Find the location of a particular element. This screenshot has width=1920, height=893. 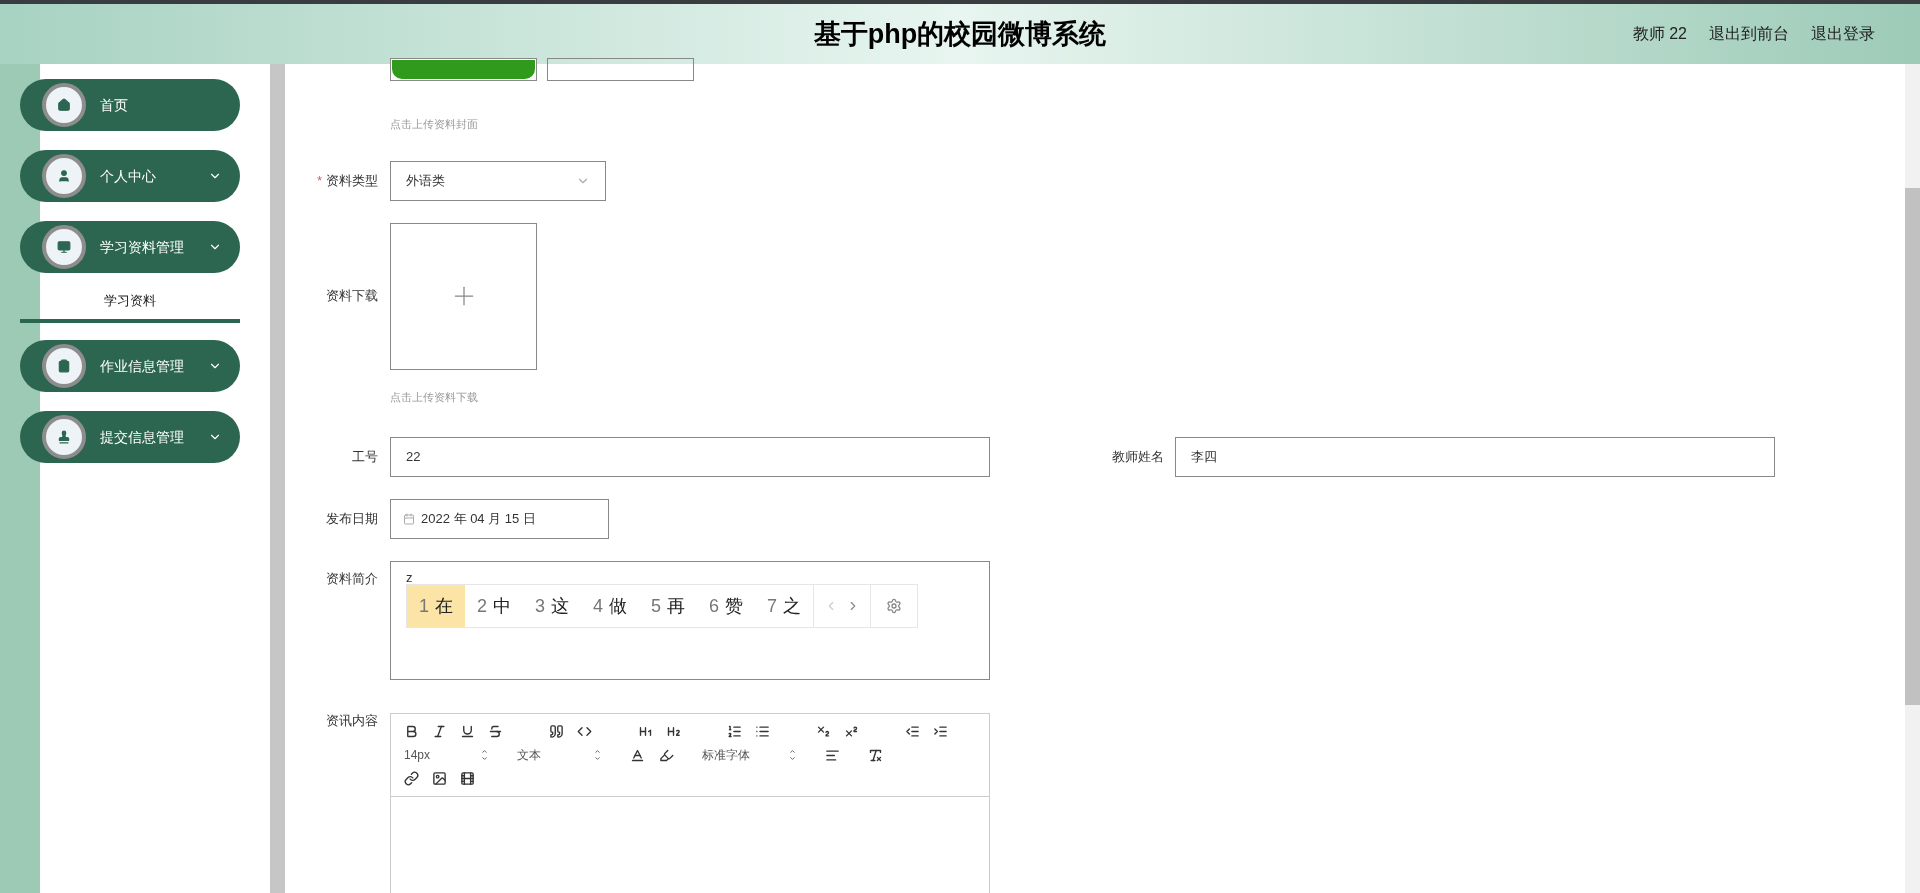

header-link: 退出到前台 is located at coordinates (1749, 34).